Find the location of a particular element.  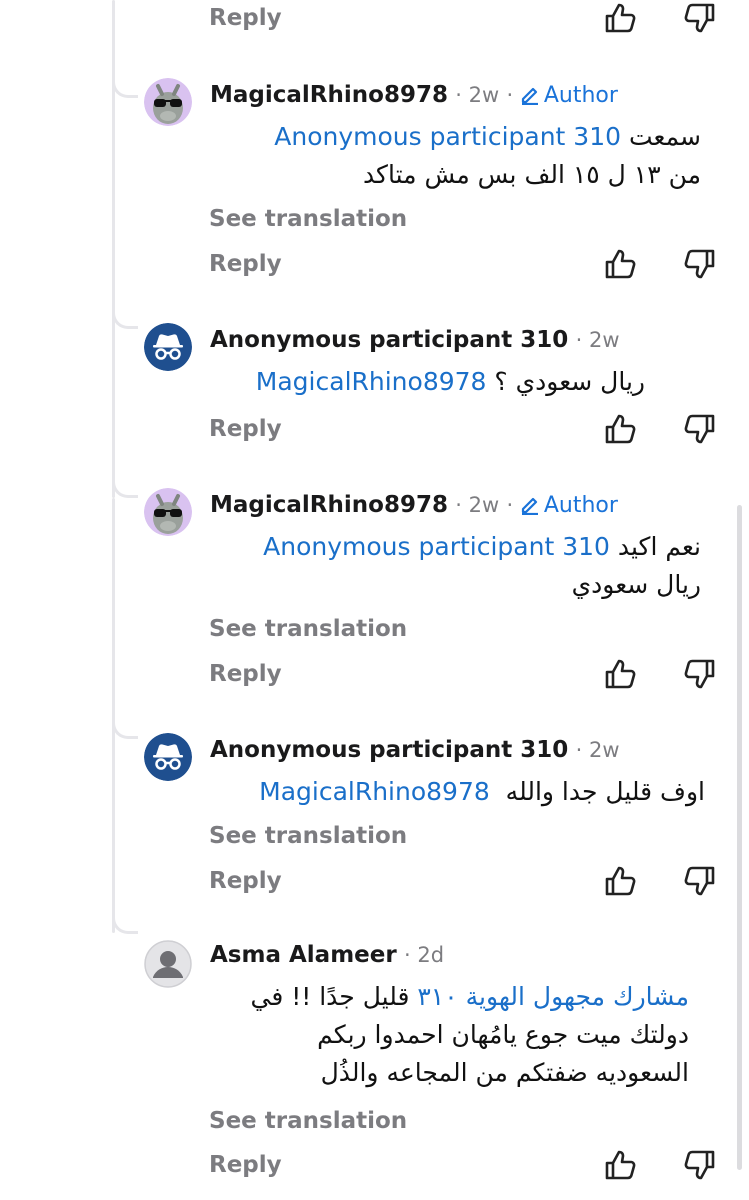

comment-text: اوف قليل جدا والله is located at coordinates (605, 791).